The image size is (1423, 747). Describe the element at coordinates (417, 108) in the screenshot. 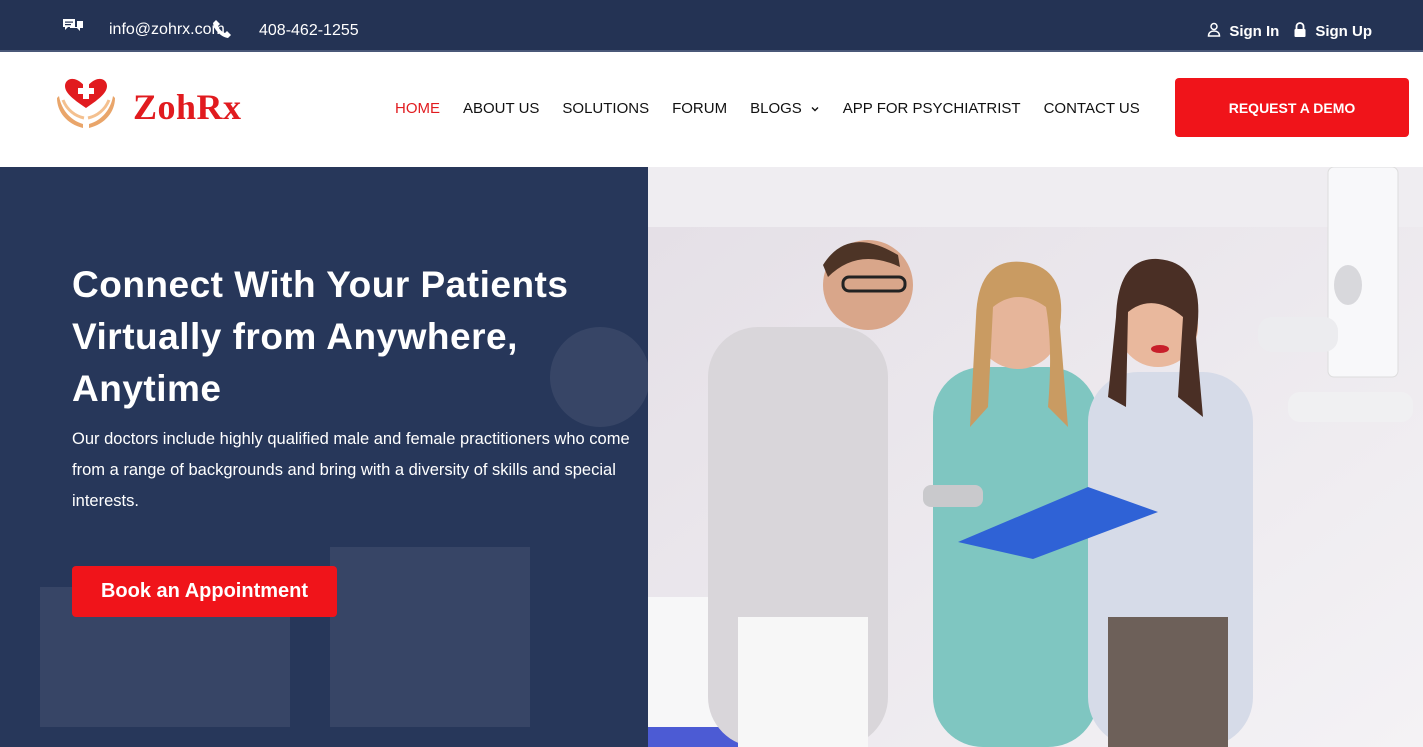

I see `nav-home: HOME` at that location.